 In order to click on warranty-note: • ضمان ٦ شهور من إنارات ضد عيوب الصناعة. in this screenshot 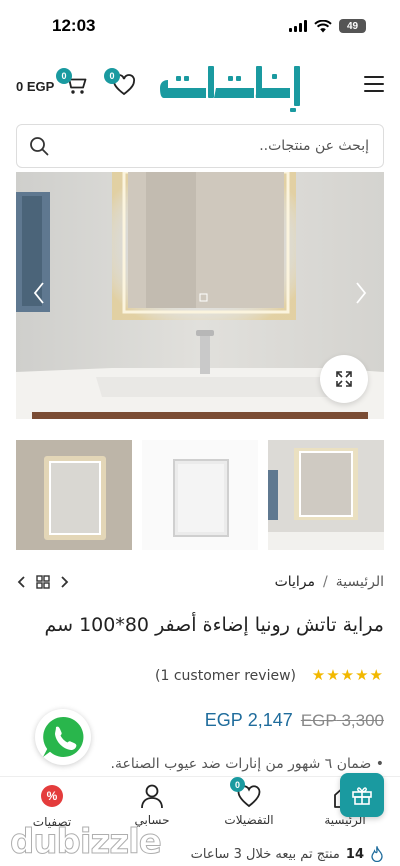, I will do `click(247, 764)`.